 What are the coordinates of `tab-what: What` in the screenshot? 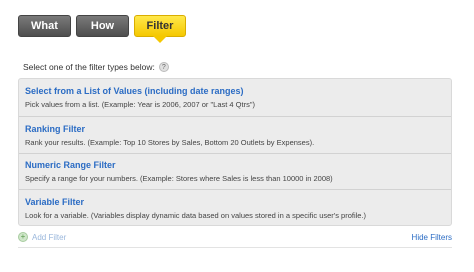 It's located at (44, 26).